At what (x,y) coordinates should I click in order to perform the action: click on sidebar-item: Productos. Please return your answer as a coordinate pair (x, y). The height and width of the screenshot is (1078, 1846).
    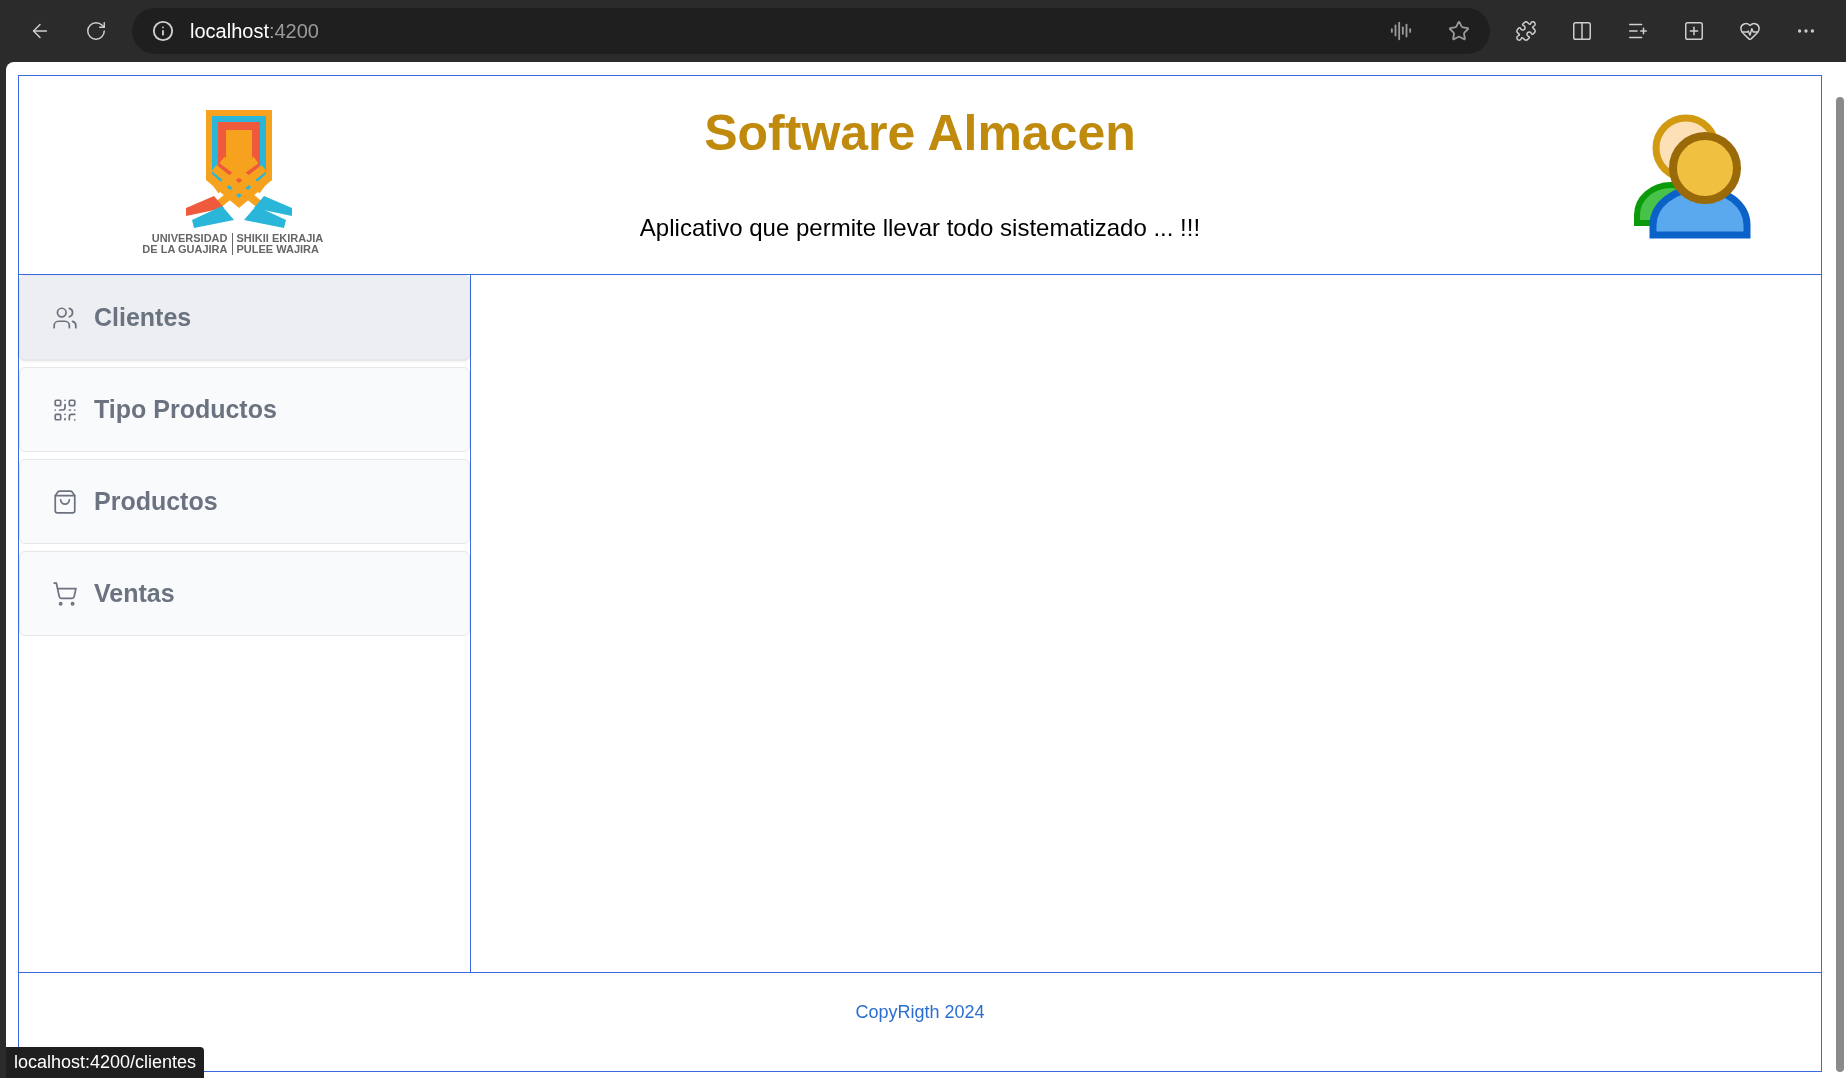
    Looking at the image, I should click on (244, 501).